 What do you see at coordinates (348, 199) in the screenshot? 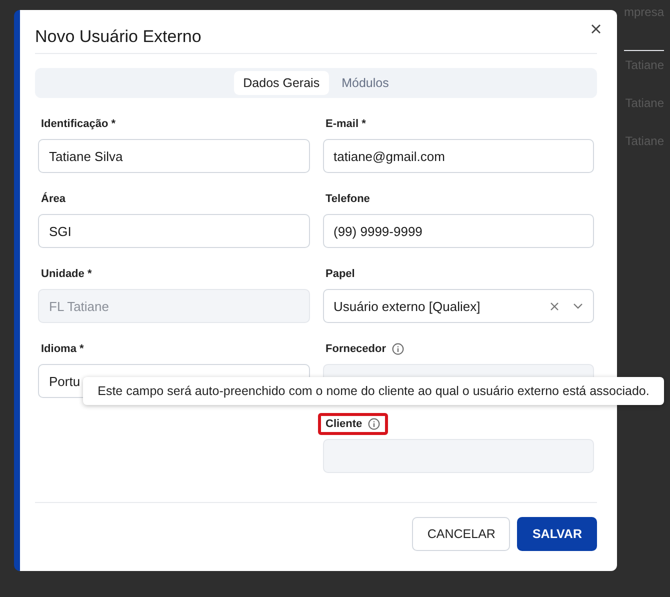
I see `field-label: Telefone` at bounding box center [348, 199].